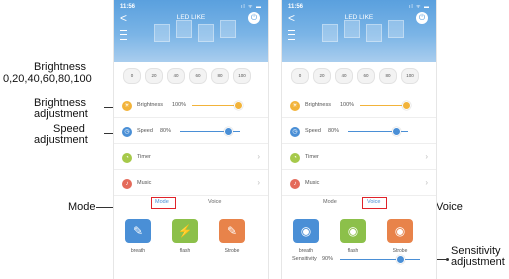 Image resolution: width=509 pixels, height=279 pixels. I want to click on breath-icon: ✎, so click(138, 231).